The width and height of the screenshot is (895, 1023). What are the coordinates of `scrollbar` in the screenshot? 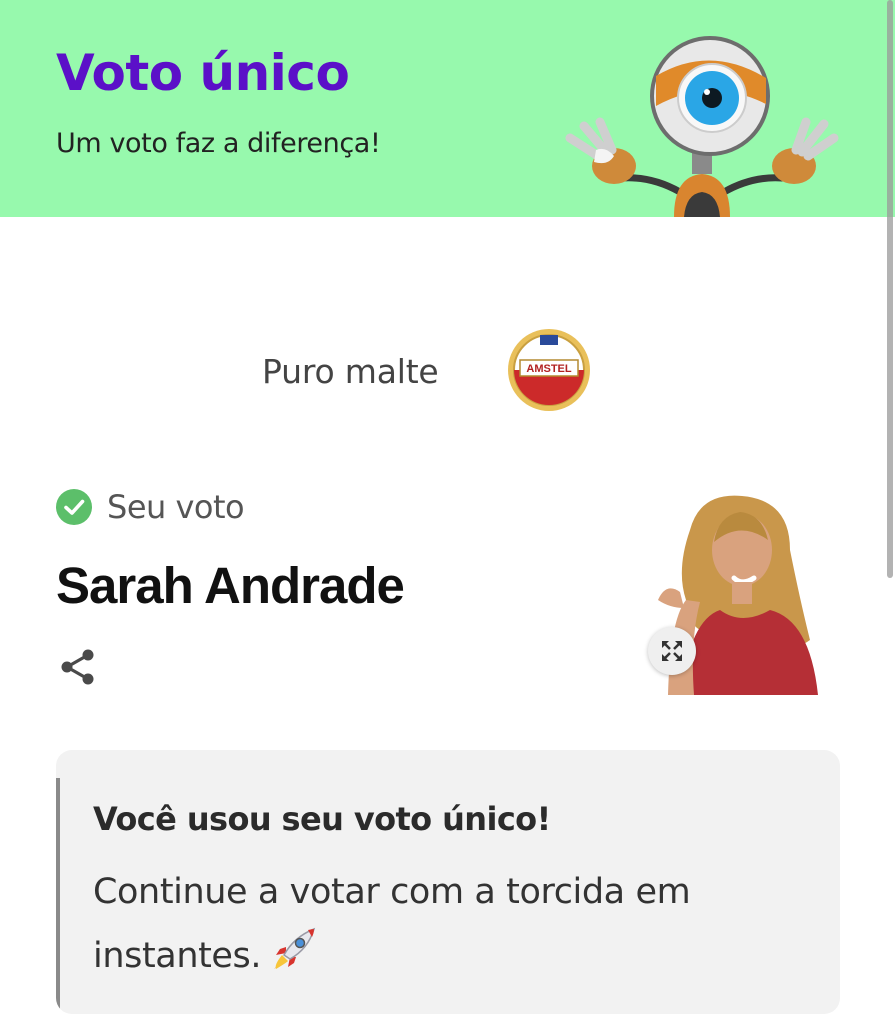 It's located at (890, 289).